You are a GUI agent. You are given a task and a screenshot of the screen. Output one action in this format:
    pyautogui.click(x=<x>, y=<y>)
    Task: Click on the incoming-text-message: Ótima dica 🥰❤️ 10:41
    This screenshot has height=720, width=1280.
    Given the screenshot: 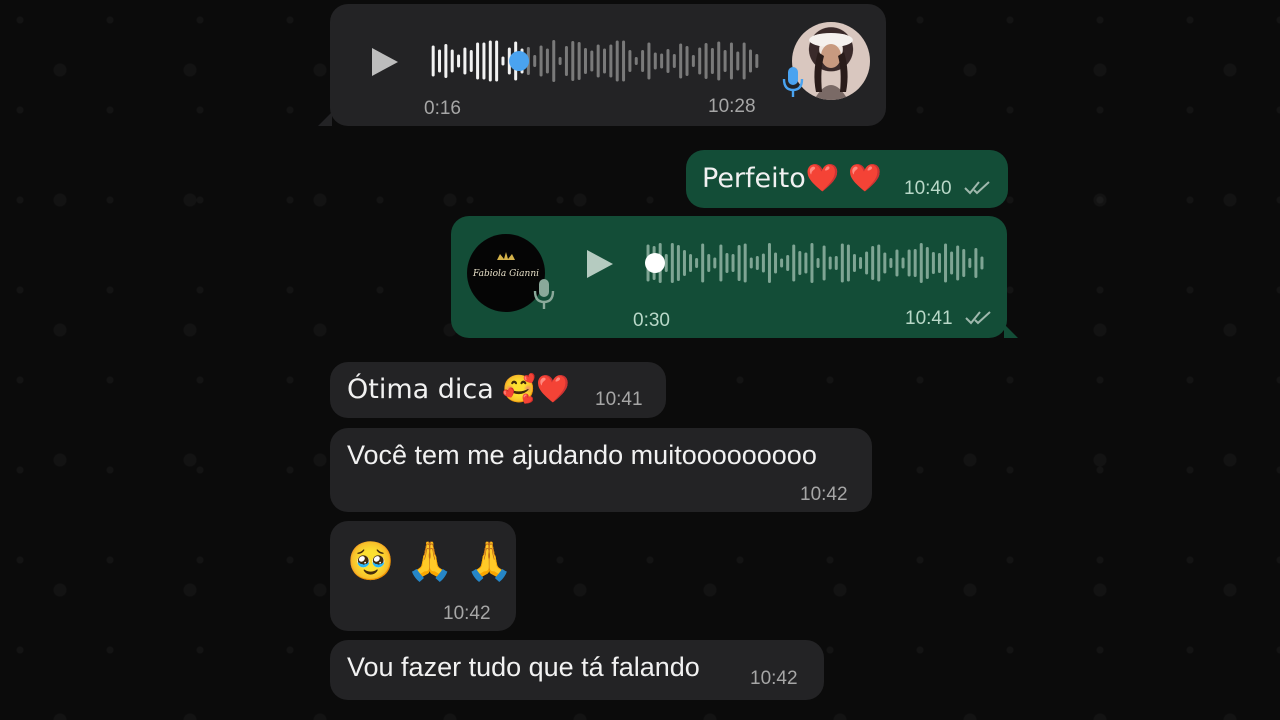 What is the action you would take?
    pyautogui.click(x=498, y=390)
    